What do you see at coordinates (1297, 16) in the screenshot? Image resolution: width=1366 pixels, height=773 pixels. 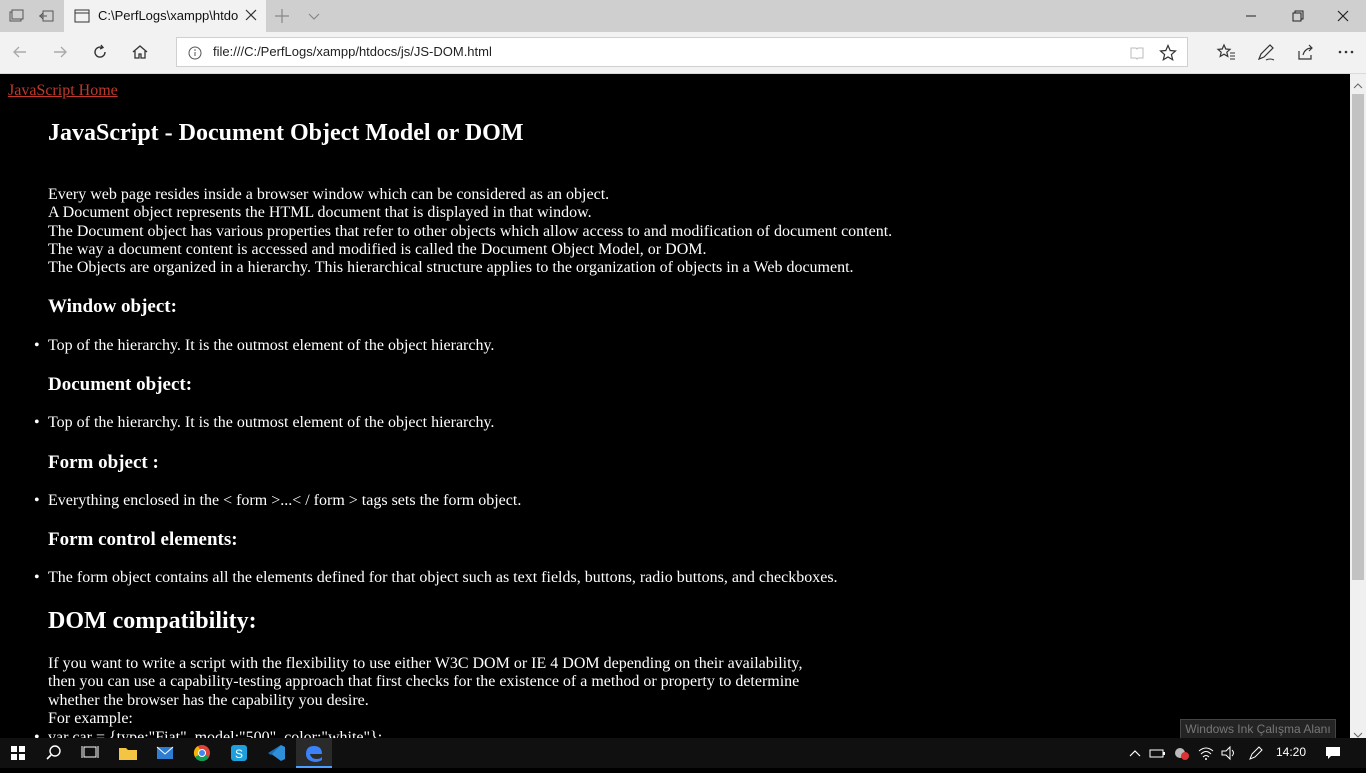 I see `restore-button` at bounding box center [1297, 16].